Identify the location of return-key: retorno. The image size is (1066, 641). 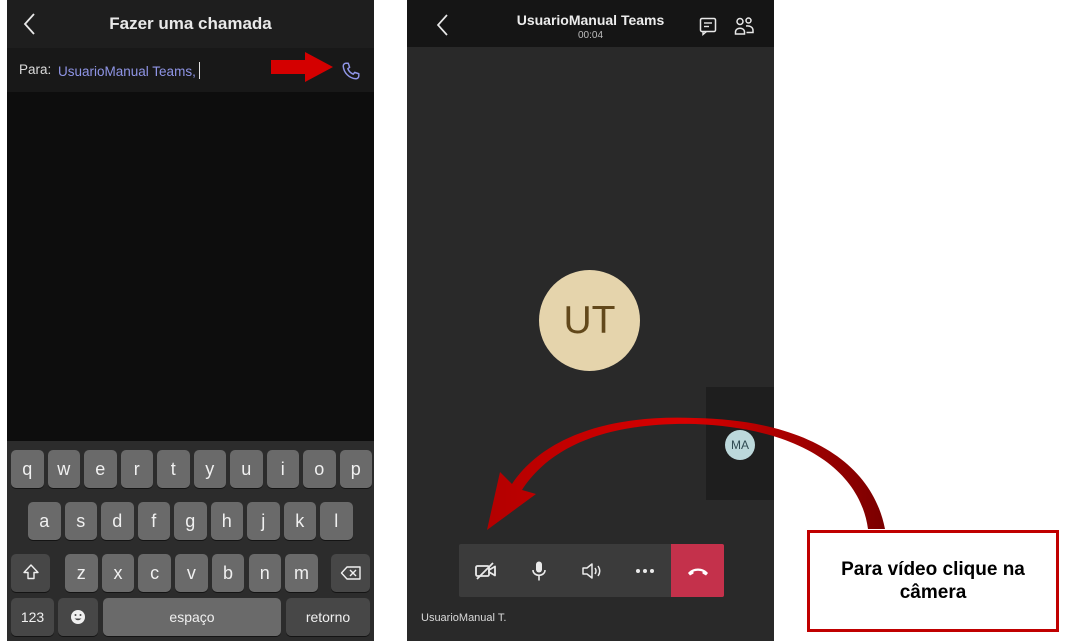
(328, 617).